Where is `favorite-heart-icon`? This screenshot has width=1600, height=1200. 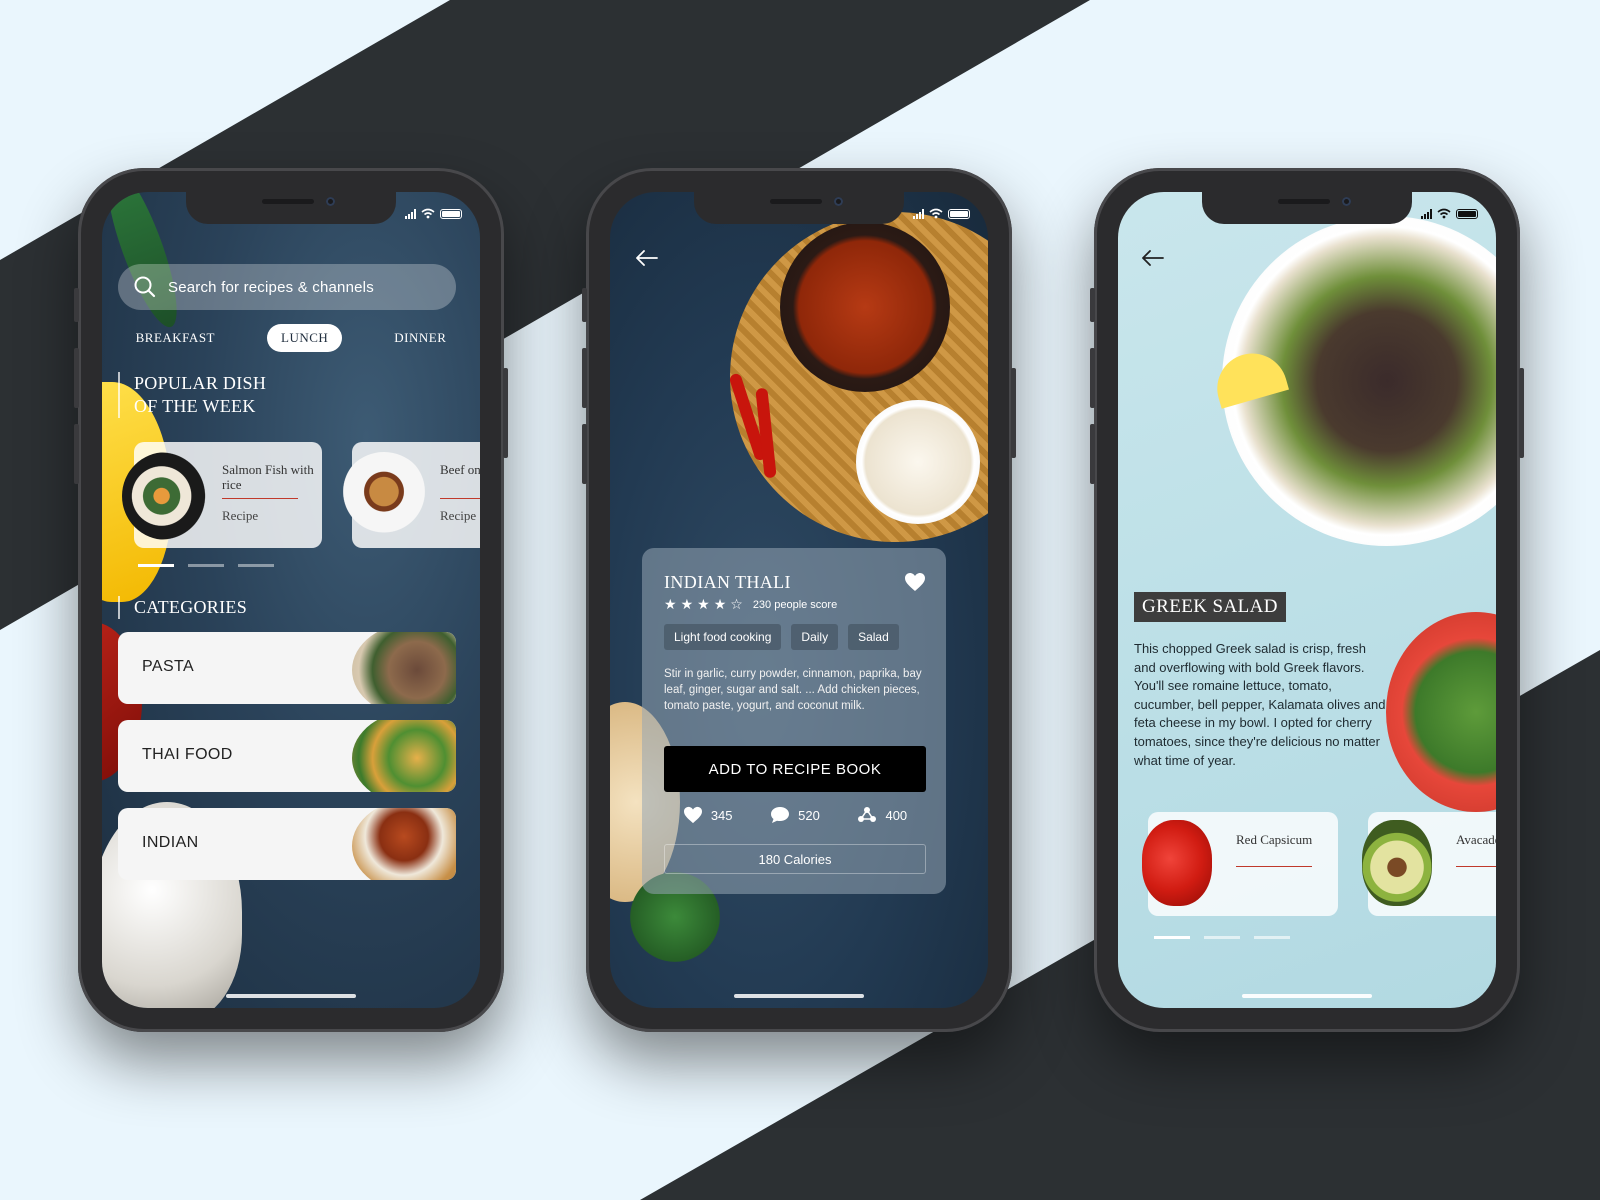
favorite-heart-icon is located at coordinates (915, 582).